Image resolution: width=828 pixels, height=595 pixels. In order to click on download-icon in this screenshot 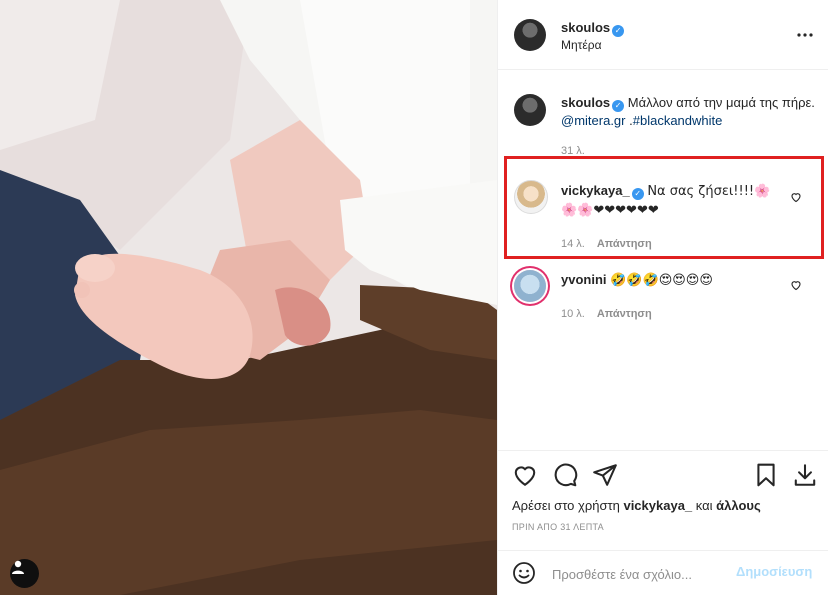, I will do `click(805, 475)`.